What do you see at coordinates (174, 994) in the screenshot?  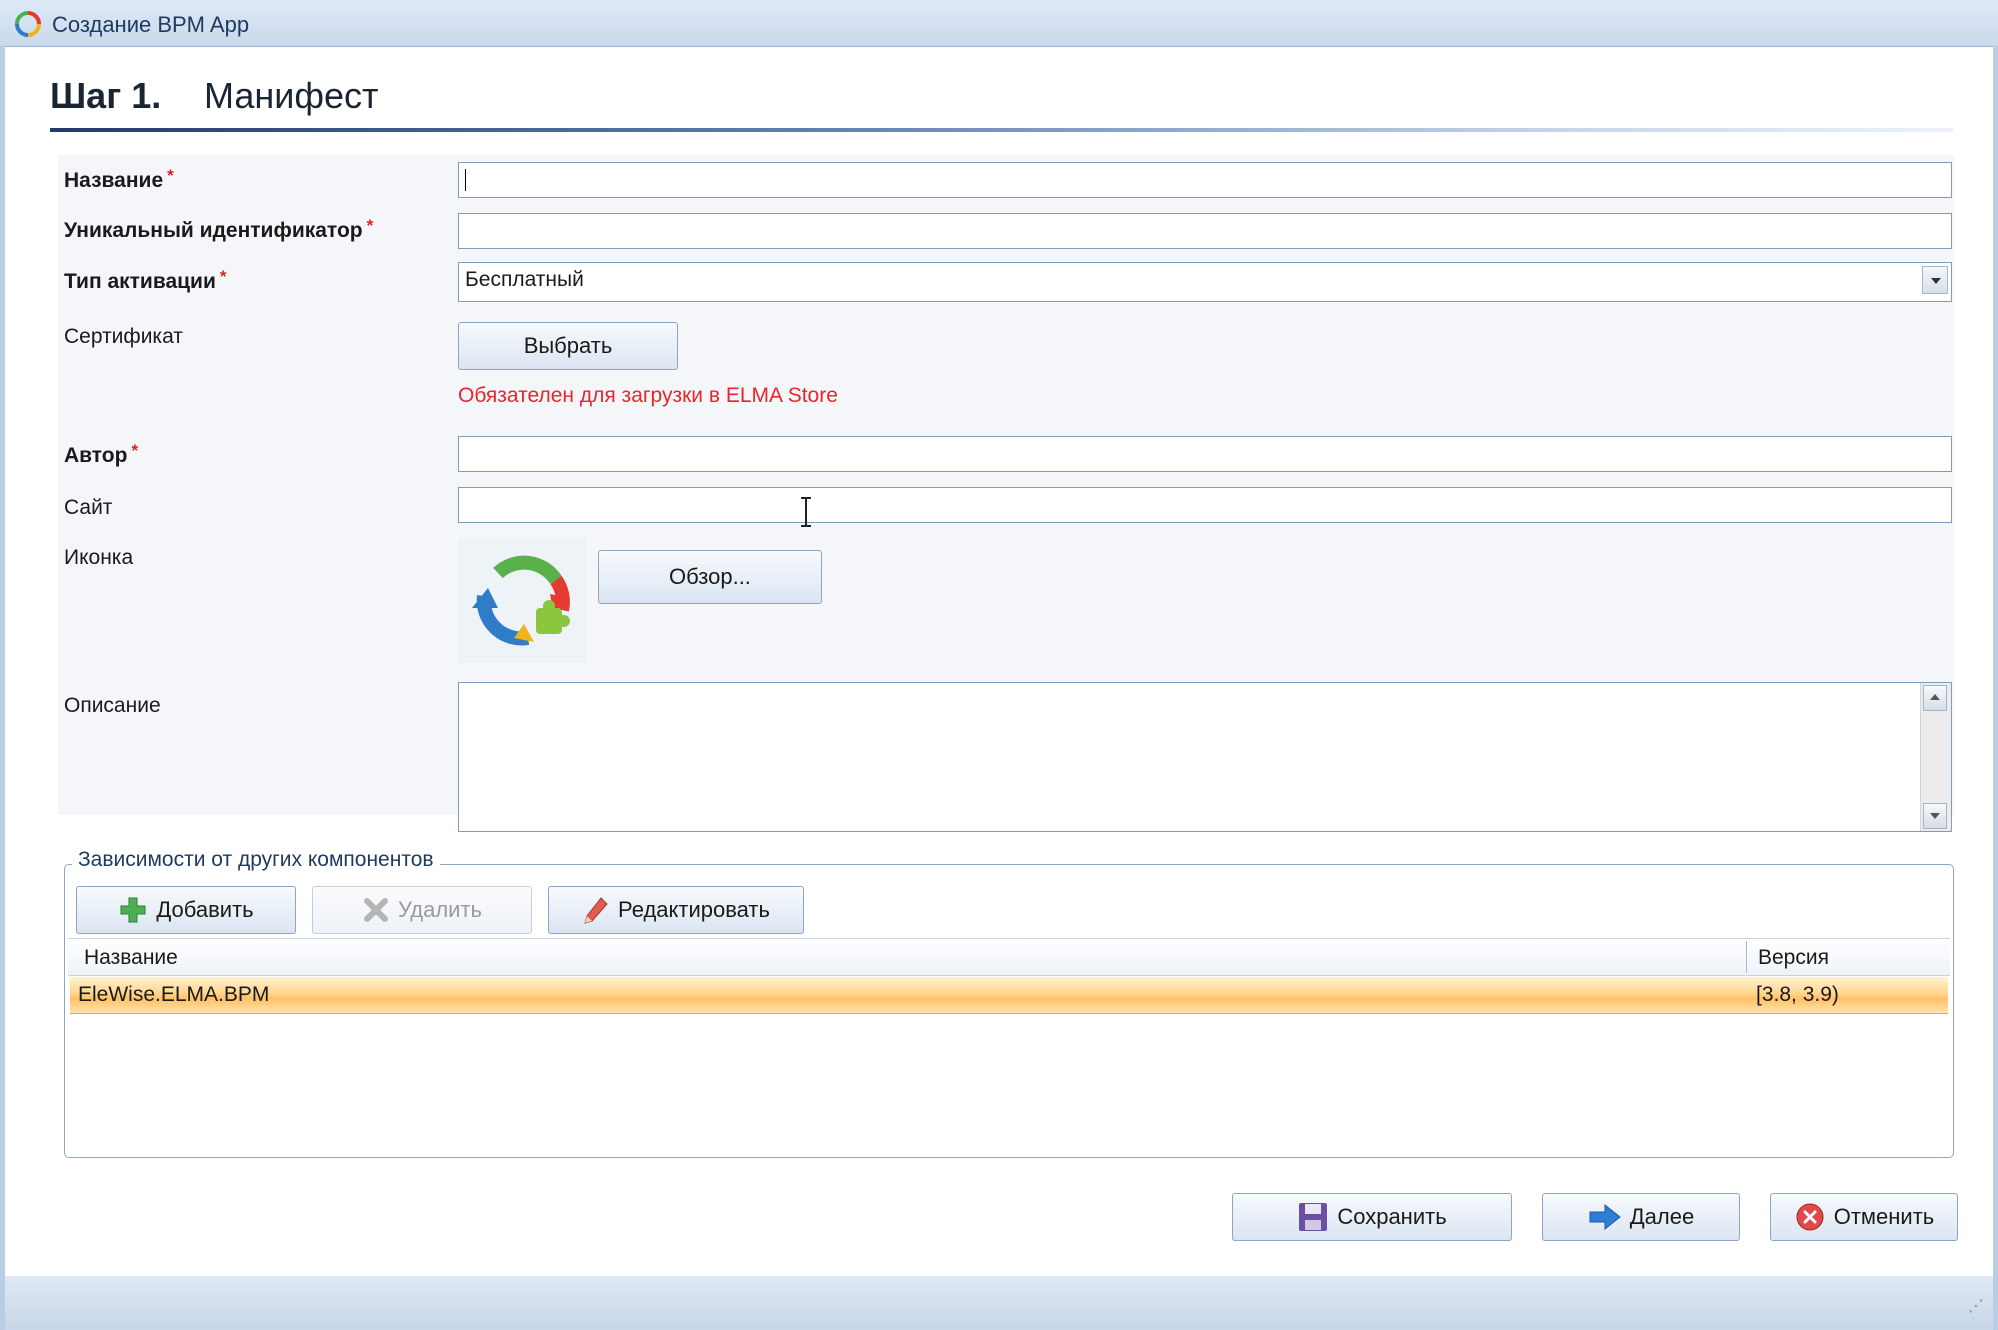 I see `row-name-cell: EleWise.ELMA.BPM` at bounding box center [174, 994].